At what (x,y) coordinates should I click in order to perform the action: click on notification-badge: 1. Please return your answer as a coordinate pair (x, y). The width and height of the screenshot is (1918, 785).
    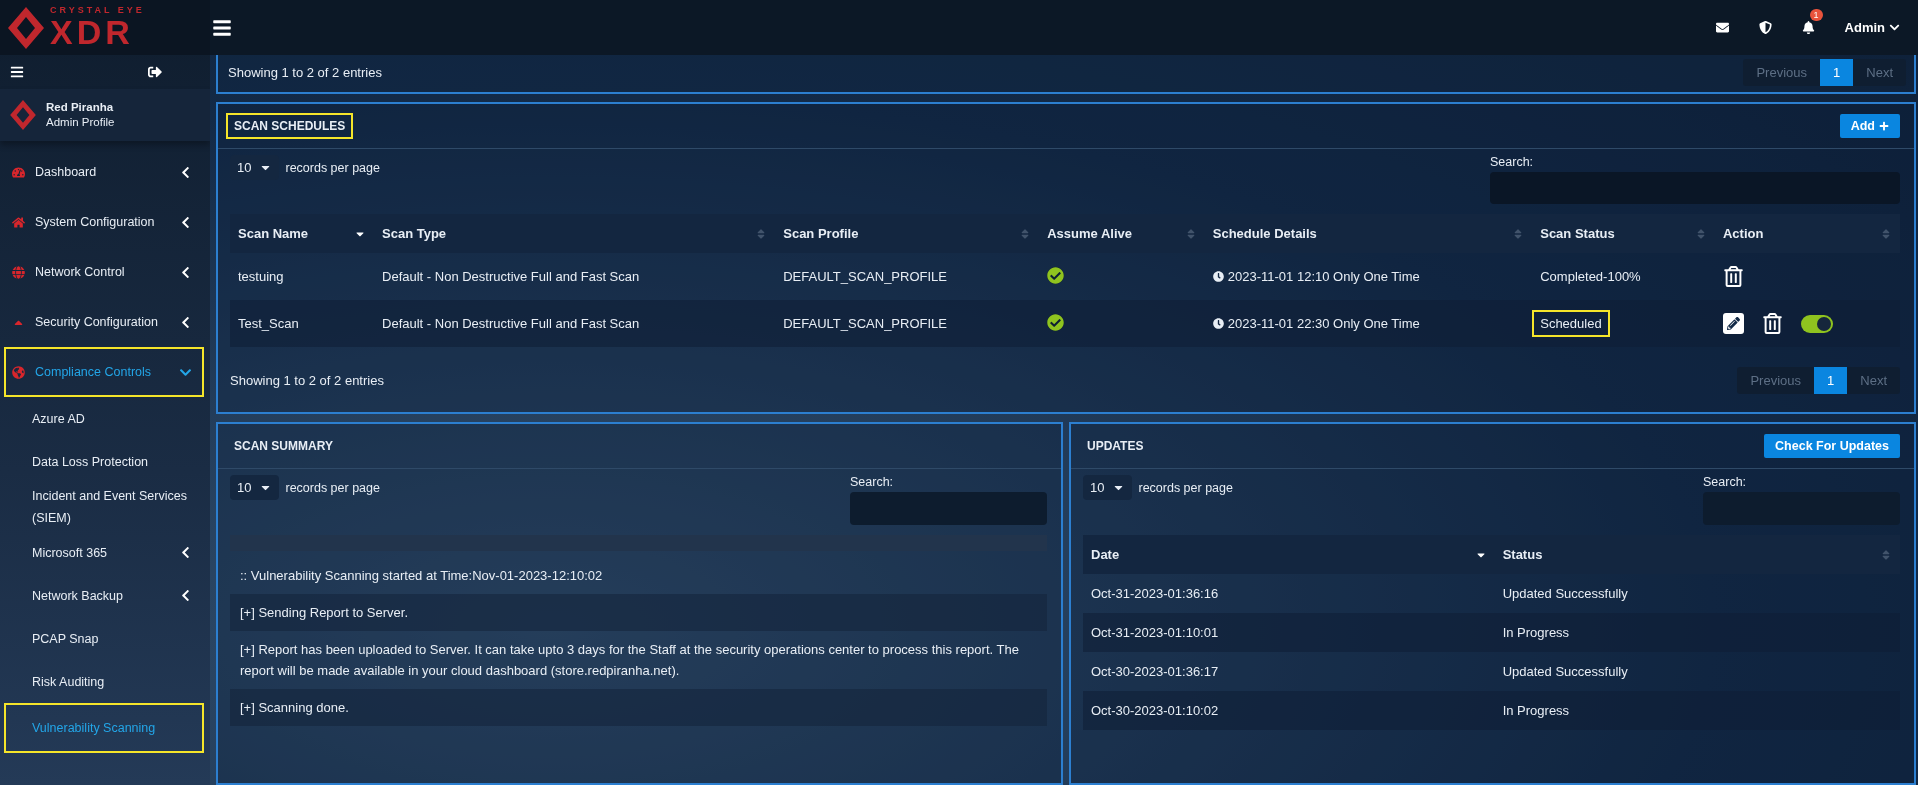
    Looking at the image, I should click on (1816, 15).